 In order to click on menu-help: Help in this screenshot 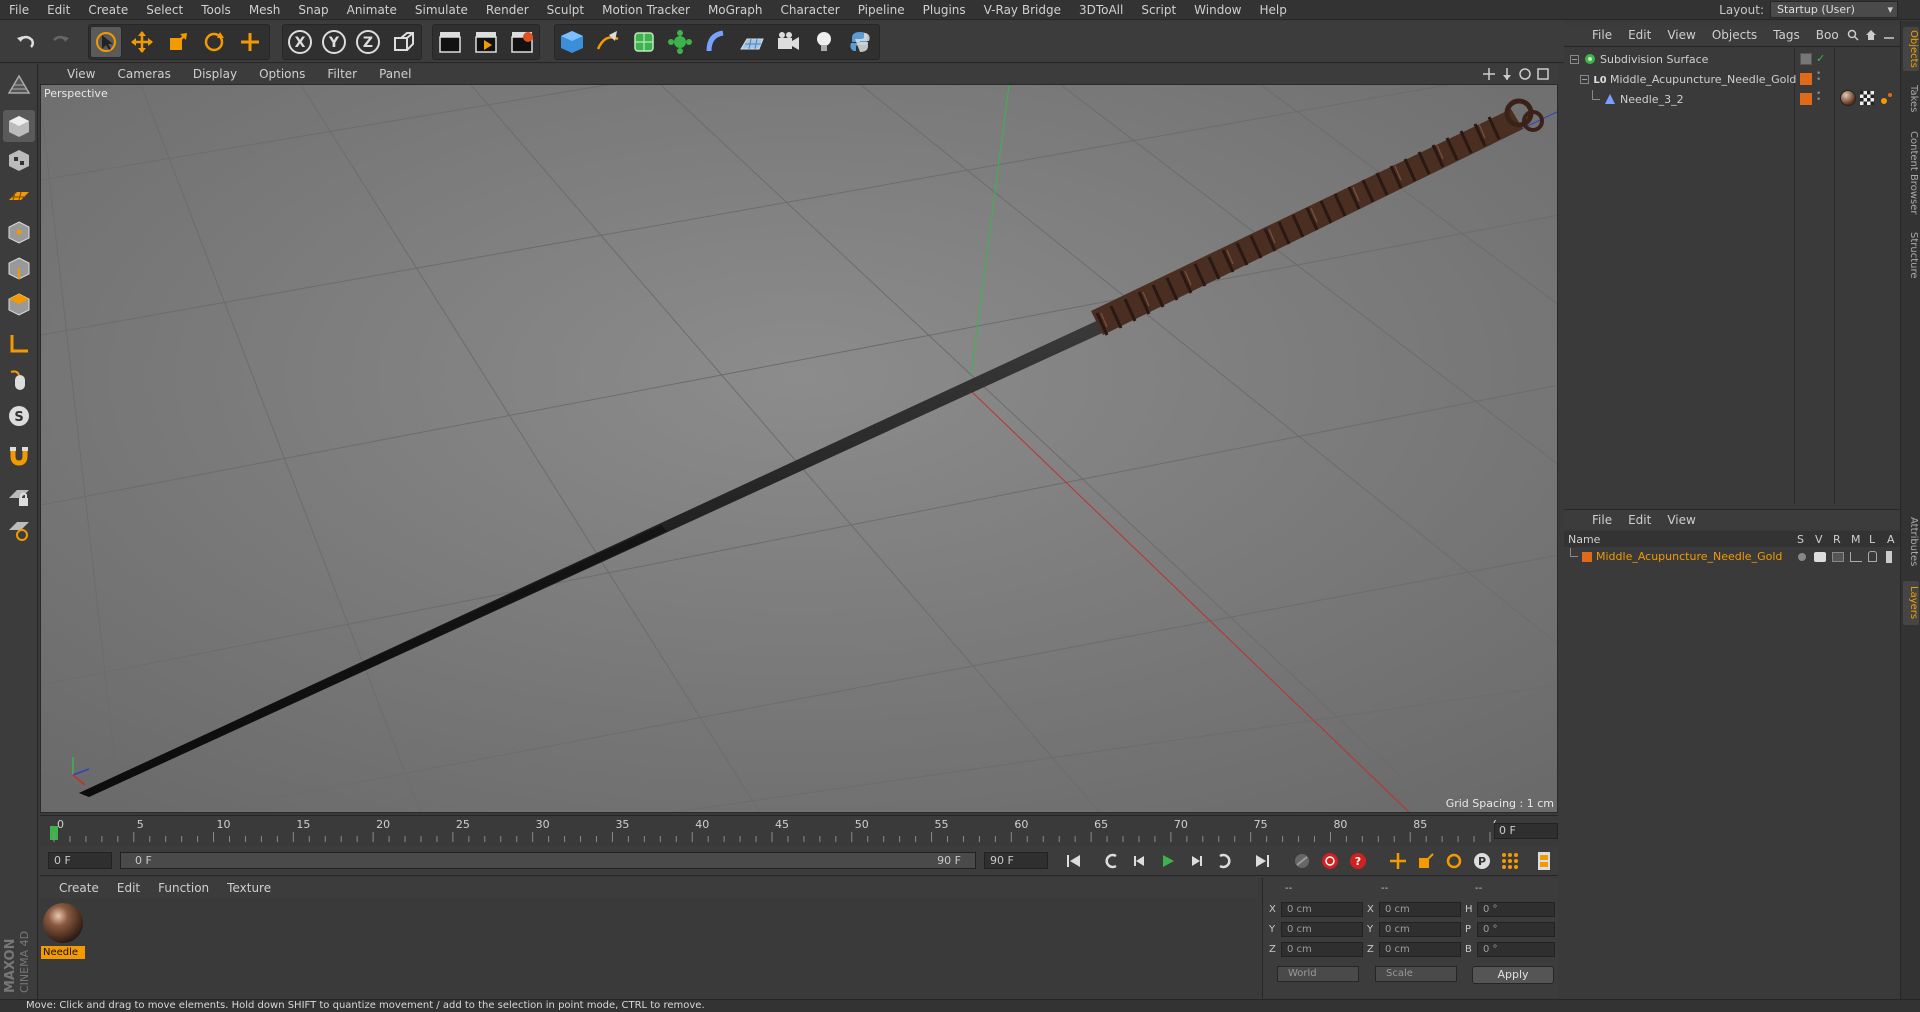, I will do `click(1272, 10)`.